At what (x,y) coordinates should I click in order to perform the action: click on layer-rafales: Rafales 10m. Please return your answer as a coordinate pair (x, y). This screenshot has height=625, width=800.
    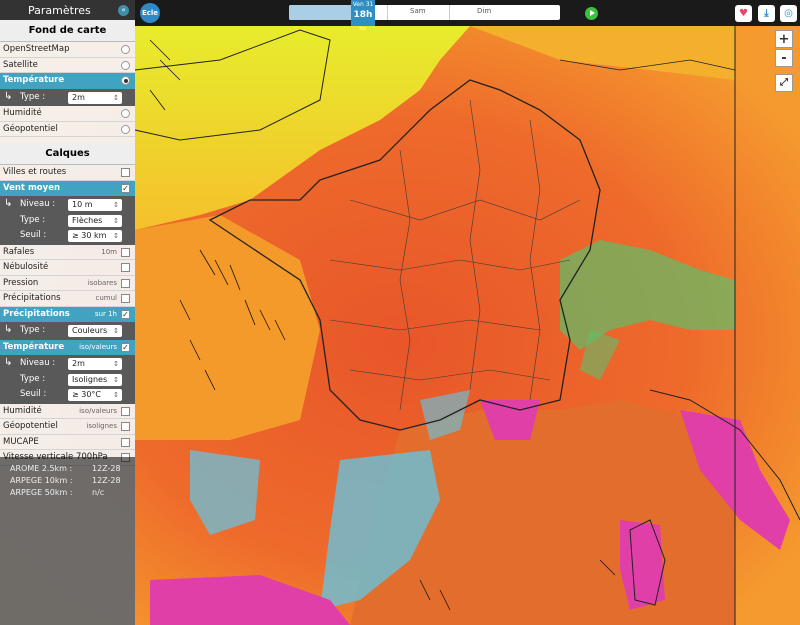
    Looking at the image, I should click on (67, 252).